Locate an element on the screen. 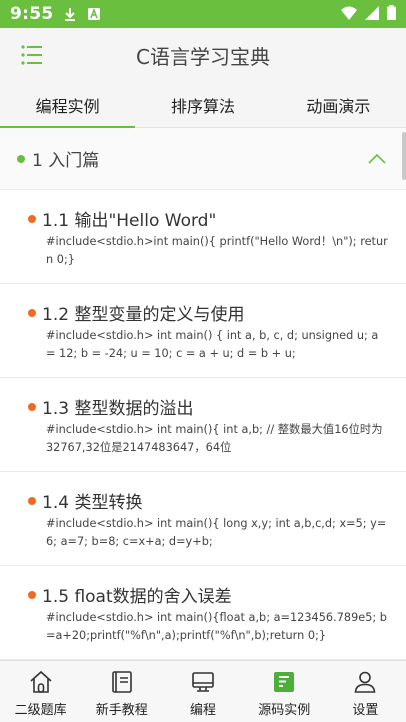 Image resolution: width=406 pixels, height=722 pixels. tab-animation-demo: 动画演示 is located at coordinates (338, 104).